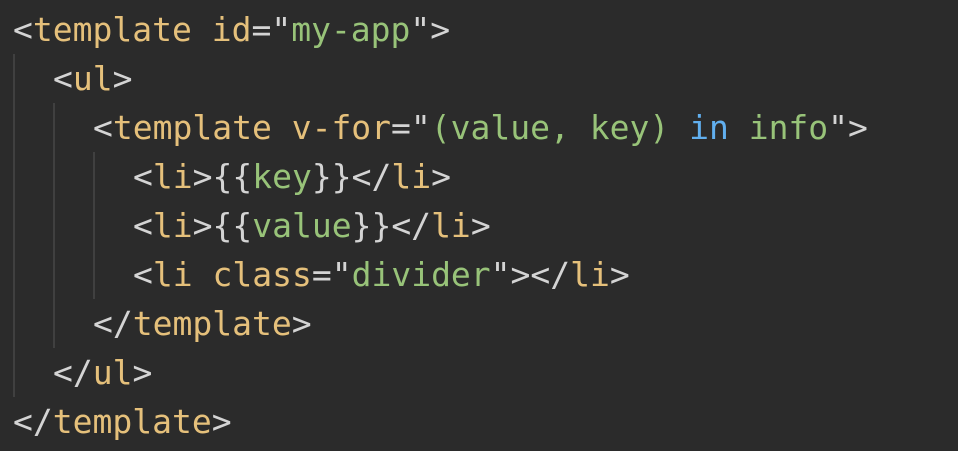  I want to click on code-token: "></, so click(530, 274).